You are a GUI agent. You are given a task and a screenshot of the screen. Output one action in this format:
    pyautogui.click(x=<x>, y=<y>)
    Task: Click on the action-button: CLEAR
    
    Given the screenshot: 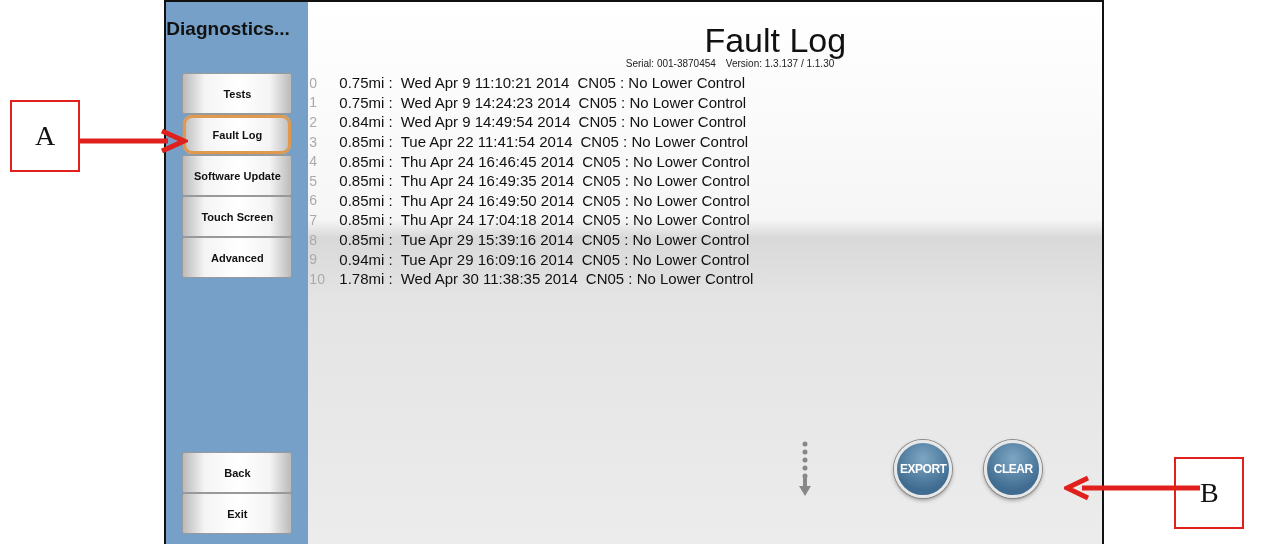 What is the action you would take?
    pyautogui.click(x=1013, y=469)
    